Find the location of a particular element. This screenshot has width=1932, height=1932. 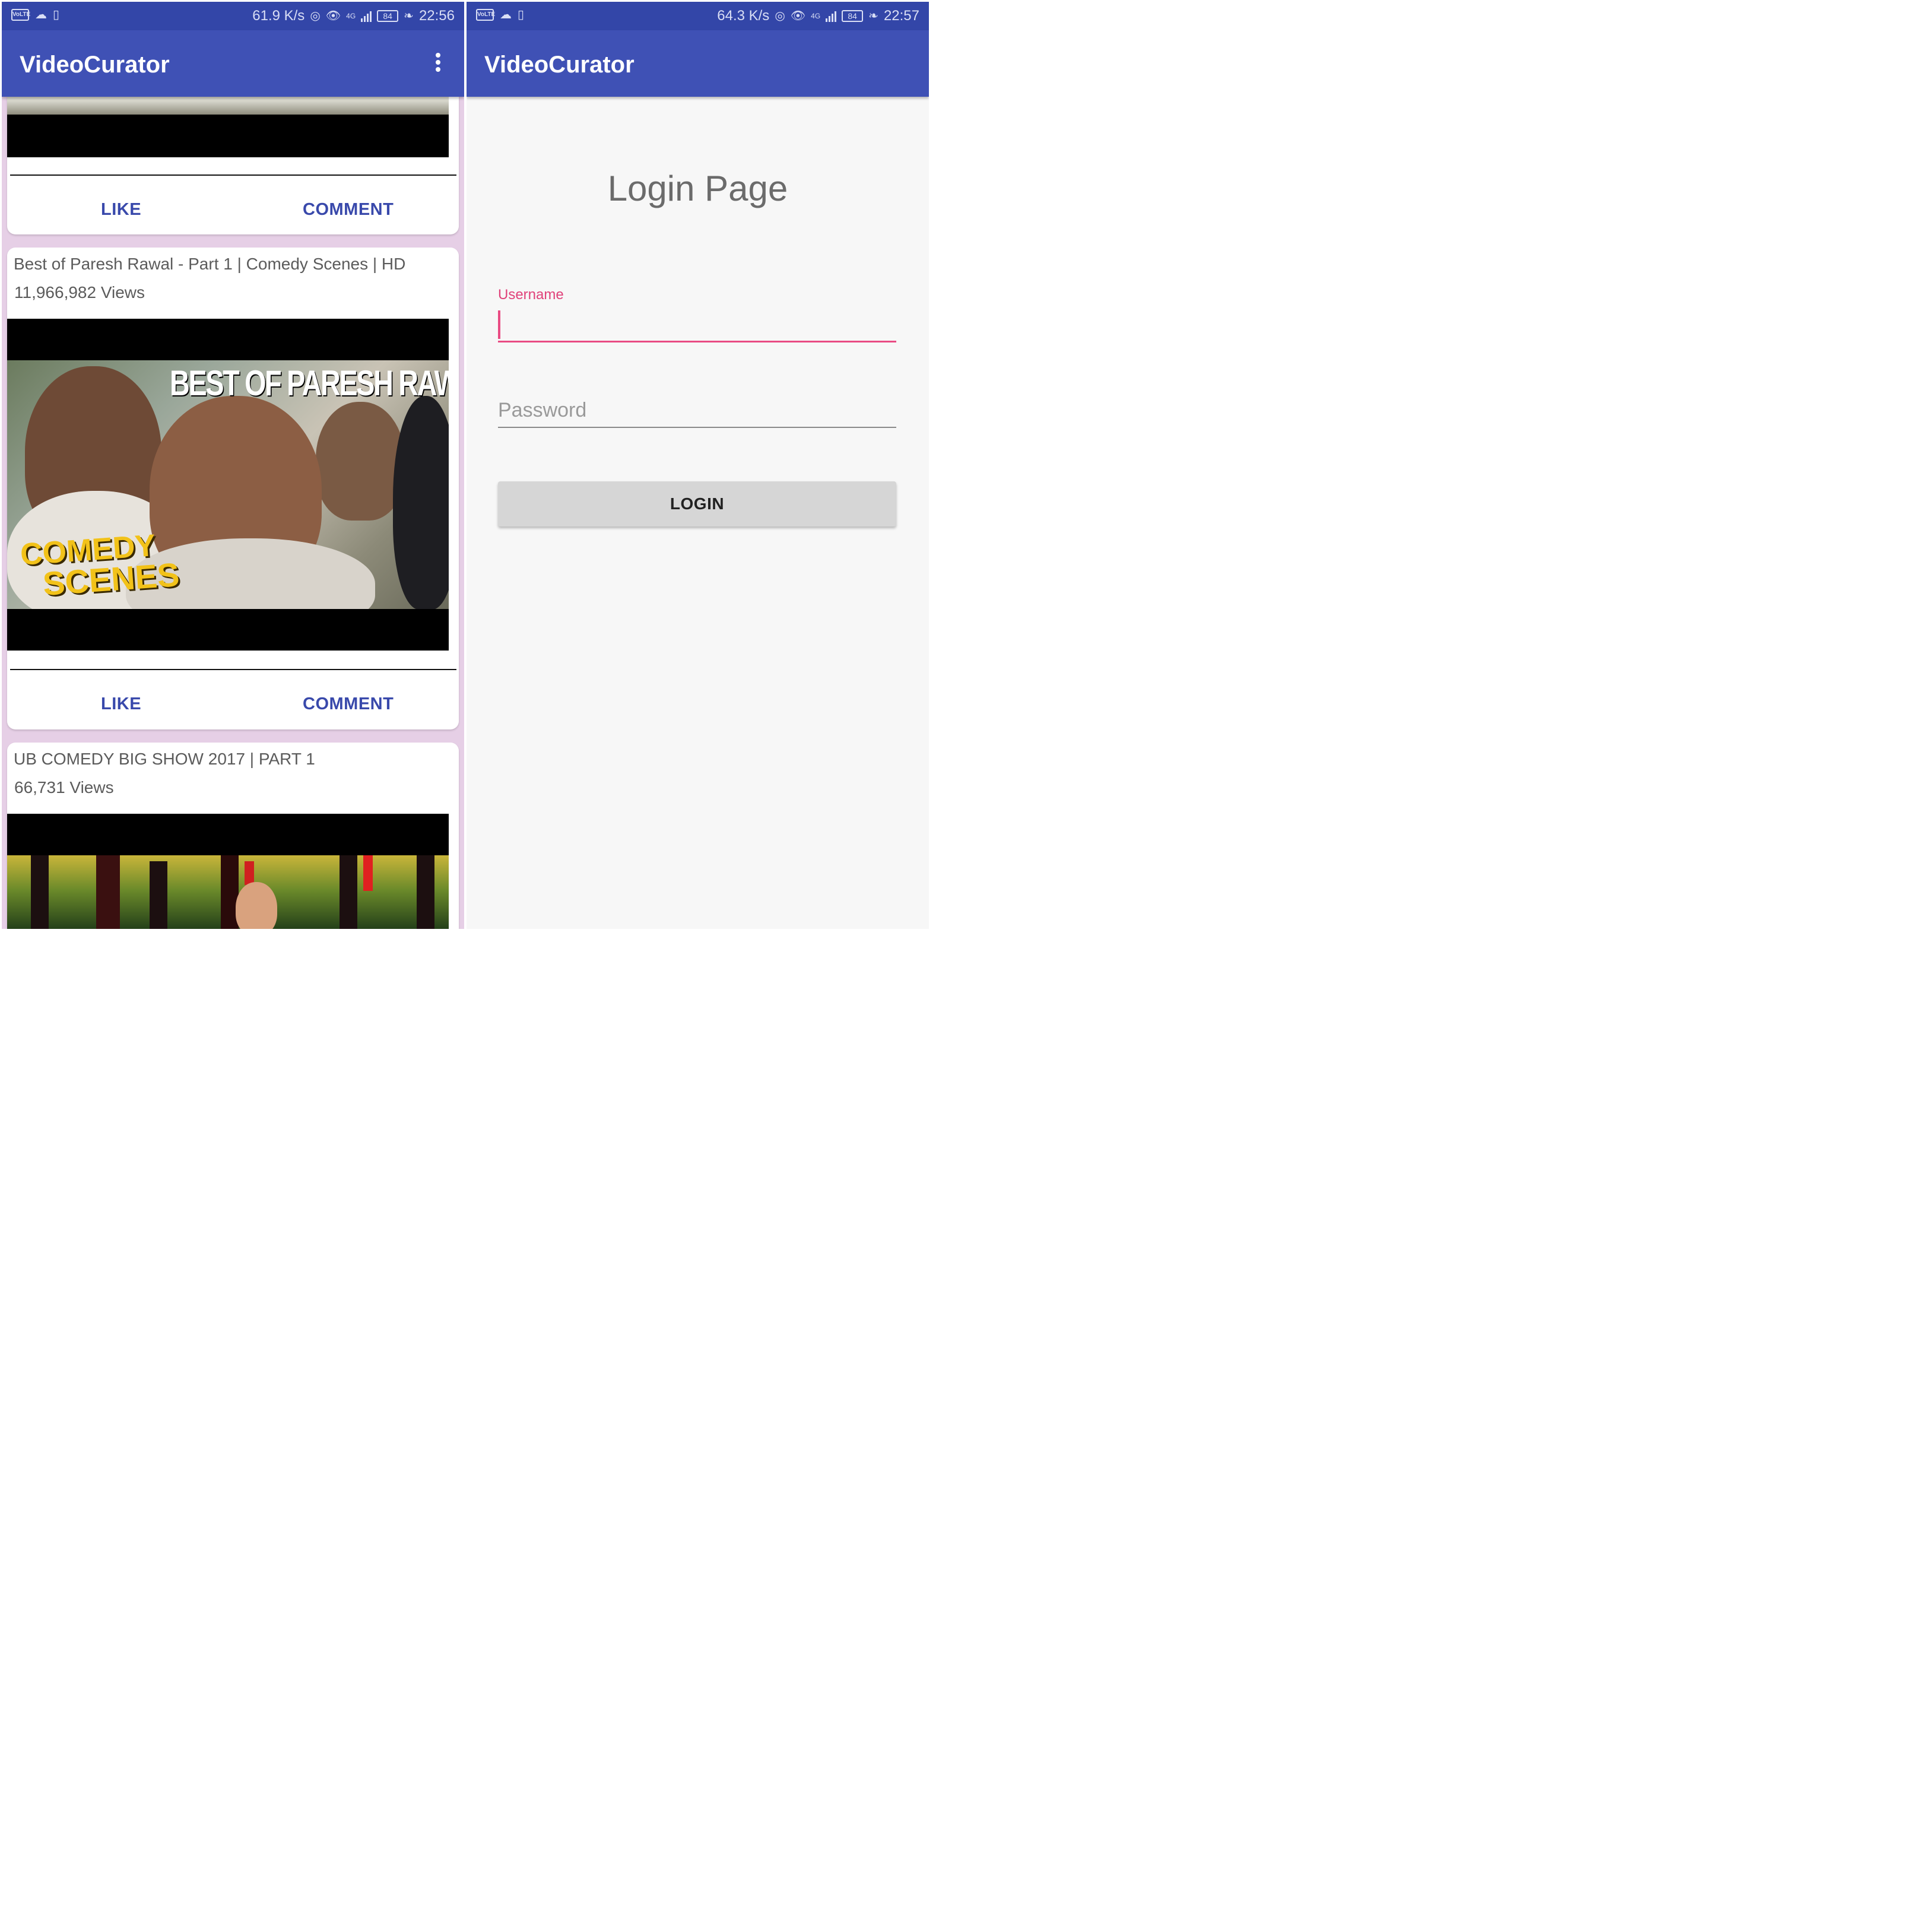

text-cursor is located at coordinates (499, 324).